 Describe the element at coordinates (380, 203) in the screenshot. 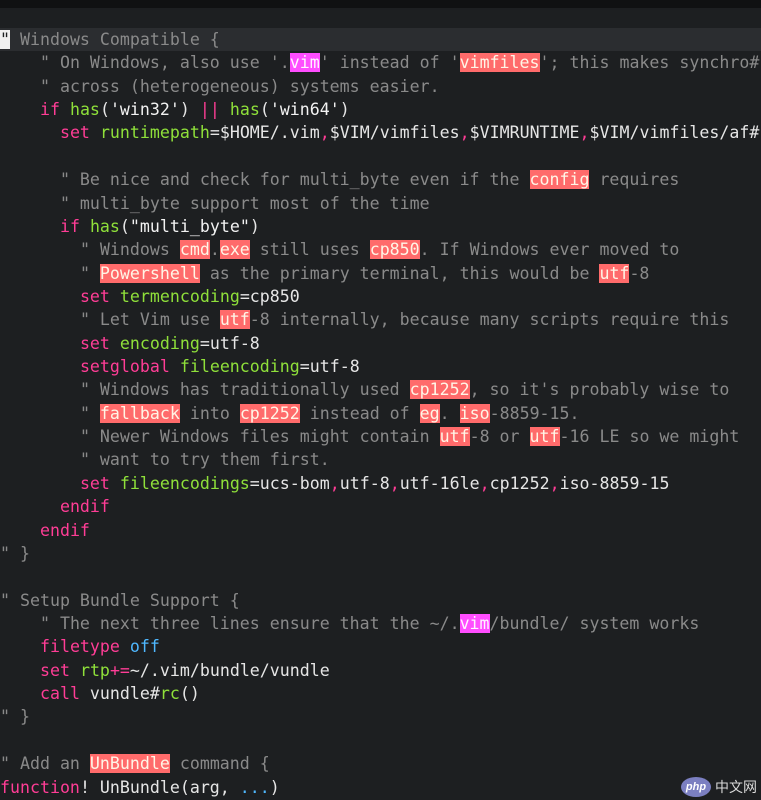

I see `code-line: " multi_byte support most of the time` at that location.